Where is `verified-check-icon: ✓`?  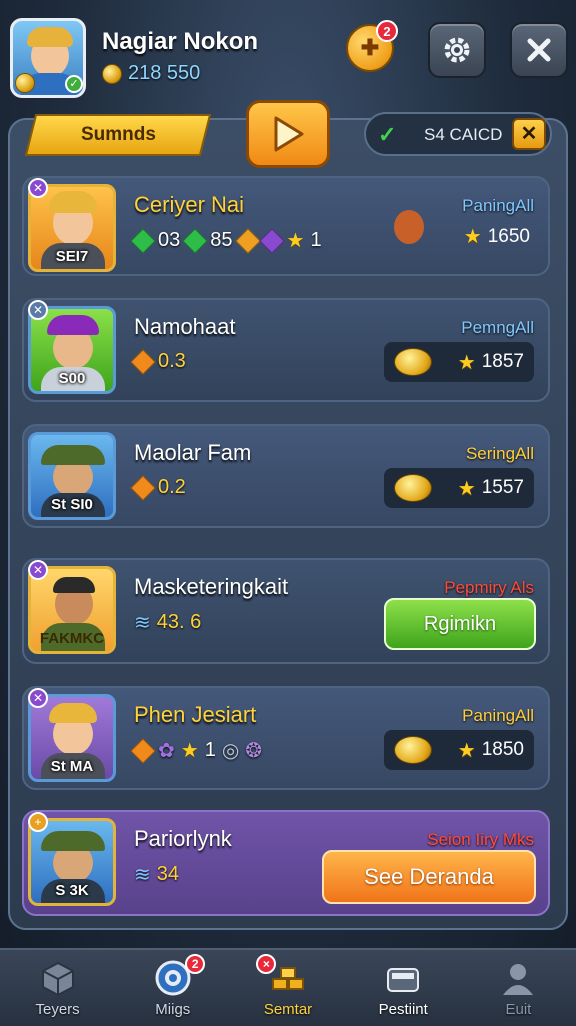
verified-check-icon: ✓ is located at coordinates (74, 84).